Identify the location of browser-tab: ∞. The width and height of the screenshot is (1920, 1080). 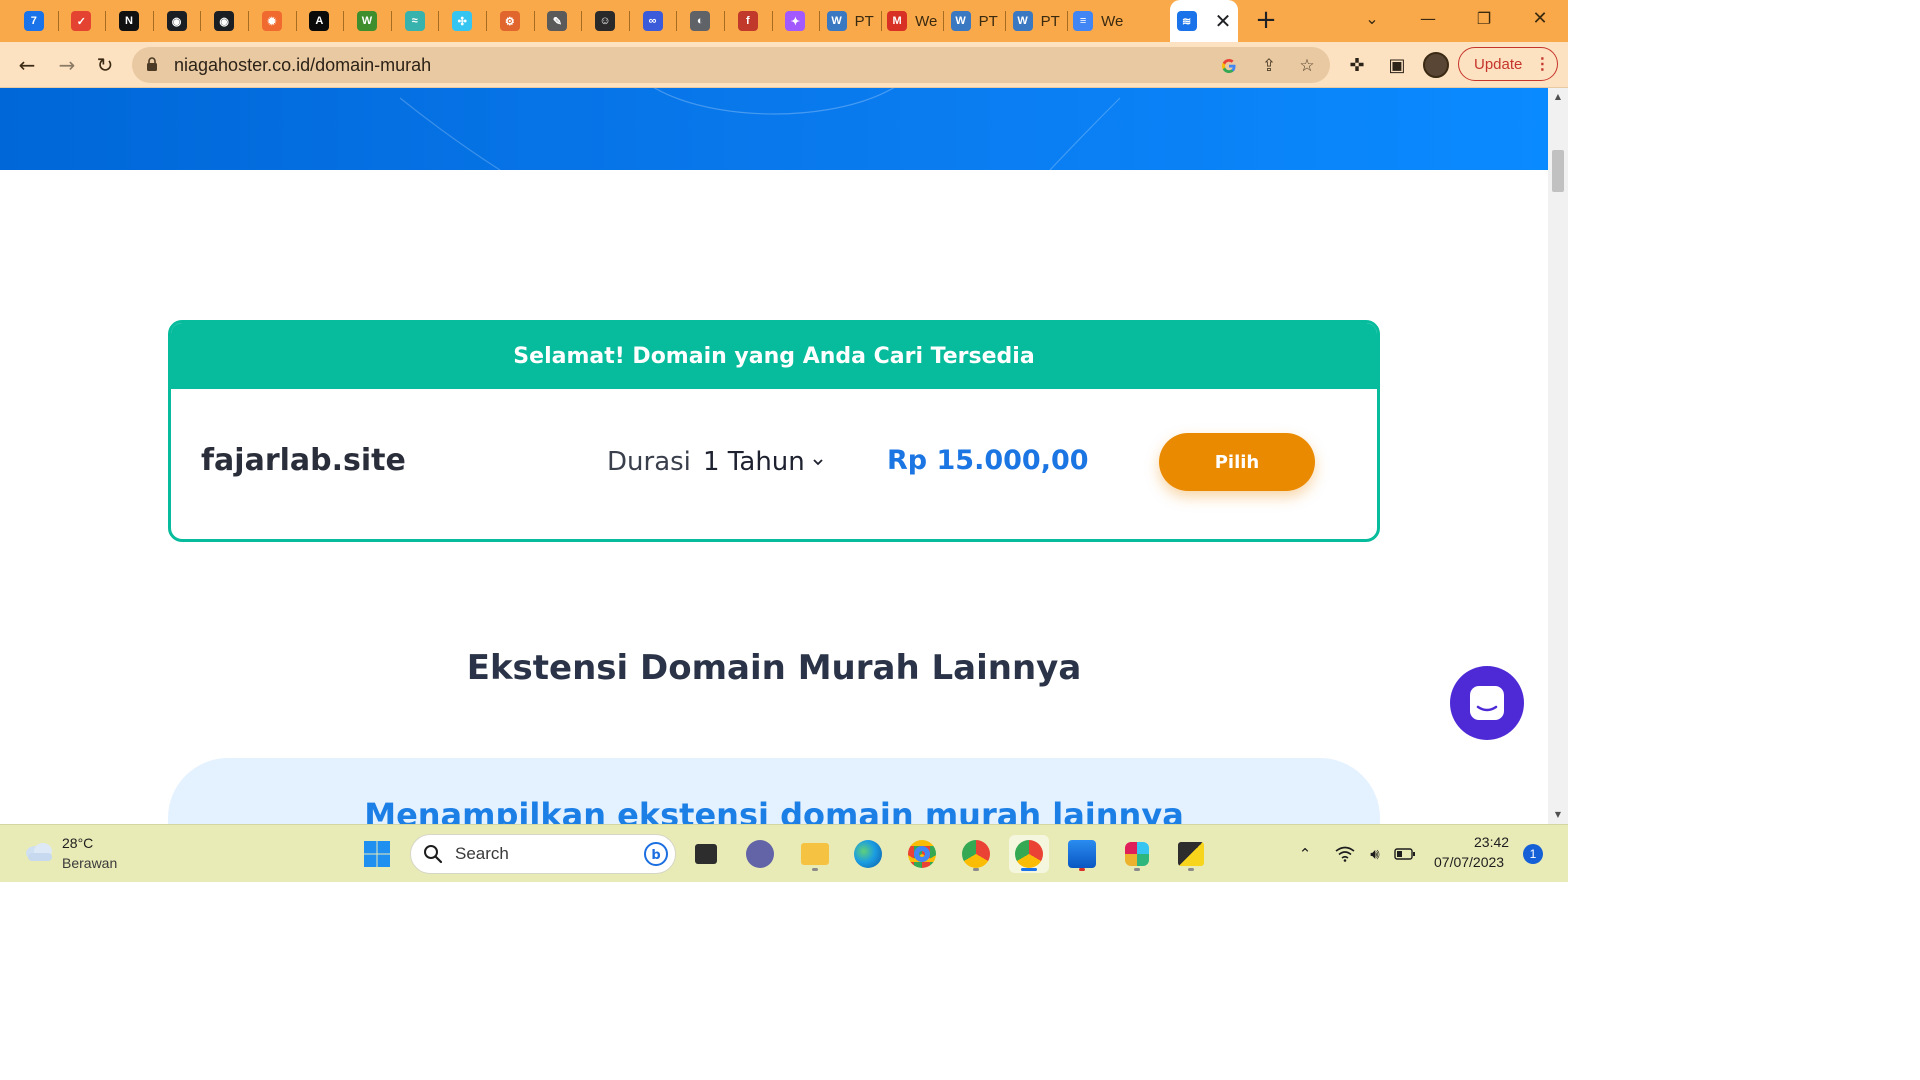
(653, 21).